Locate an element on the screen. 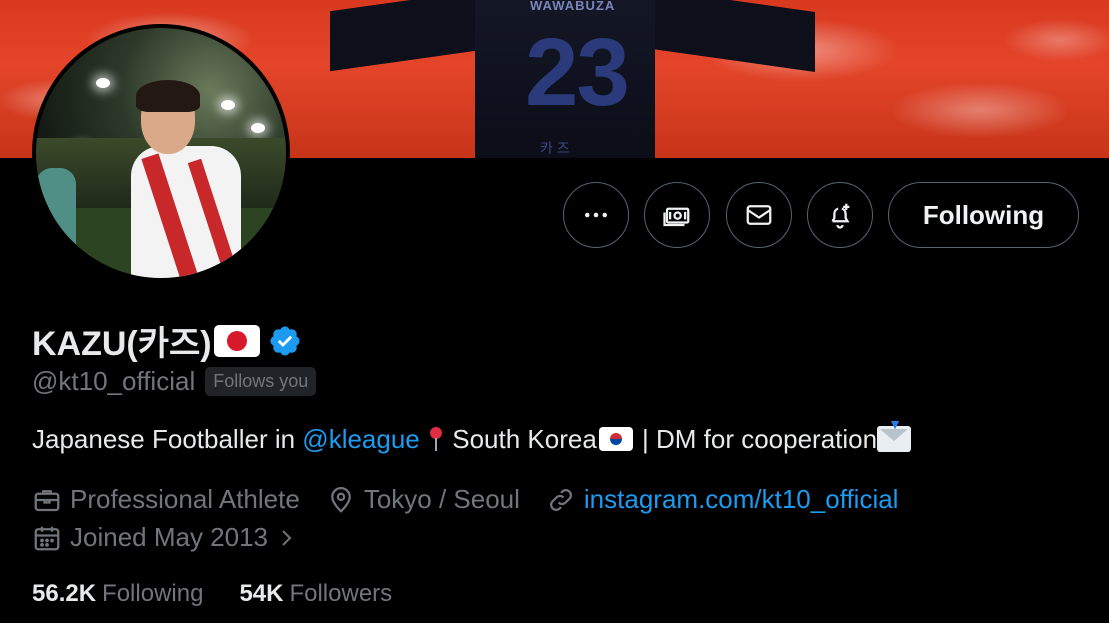  user-handle: @kt10_official is located at coordinates (114, 381).